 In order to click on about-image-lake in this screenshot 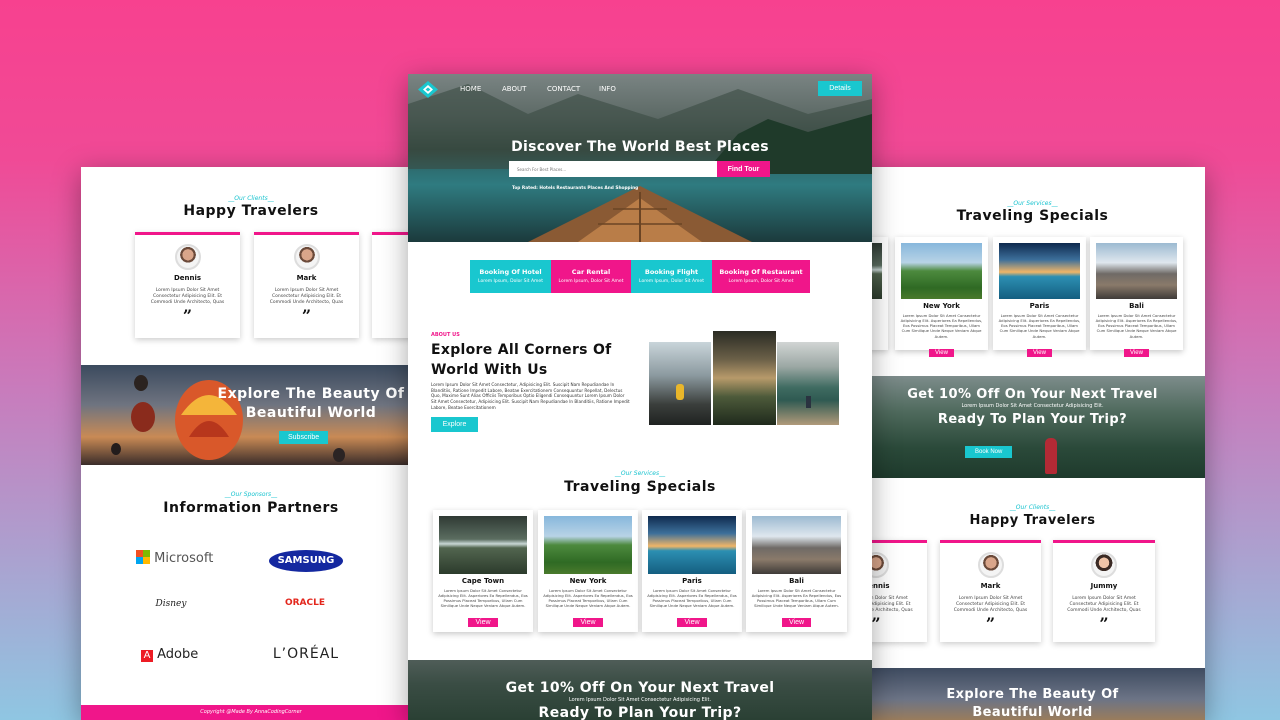, I will do `click(808, 383)`.